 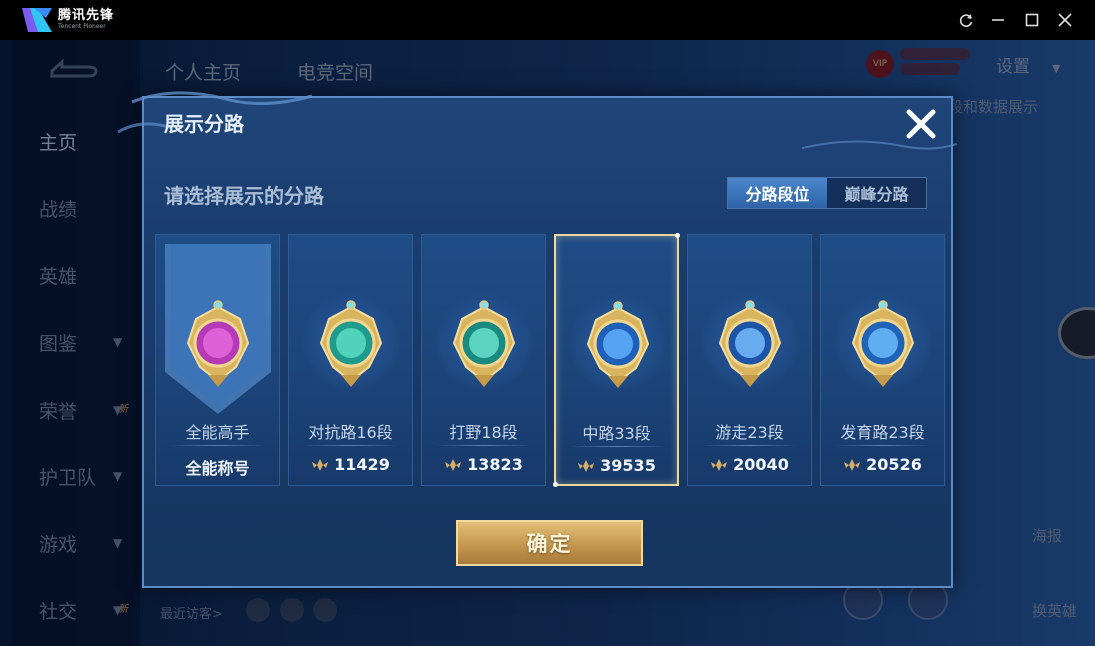 What do you see at coordinates (761, 464) in the screenshot?
I see `route-card-value-text: 20040` at bounding box center [761, 464].